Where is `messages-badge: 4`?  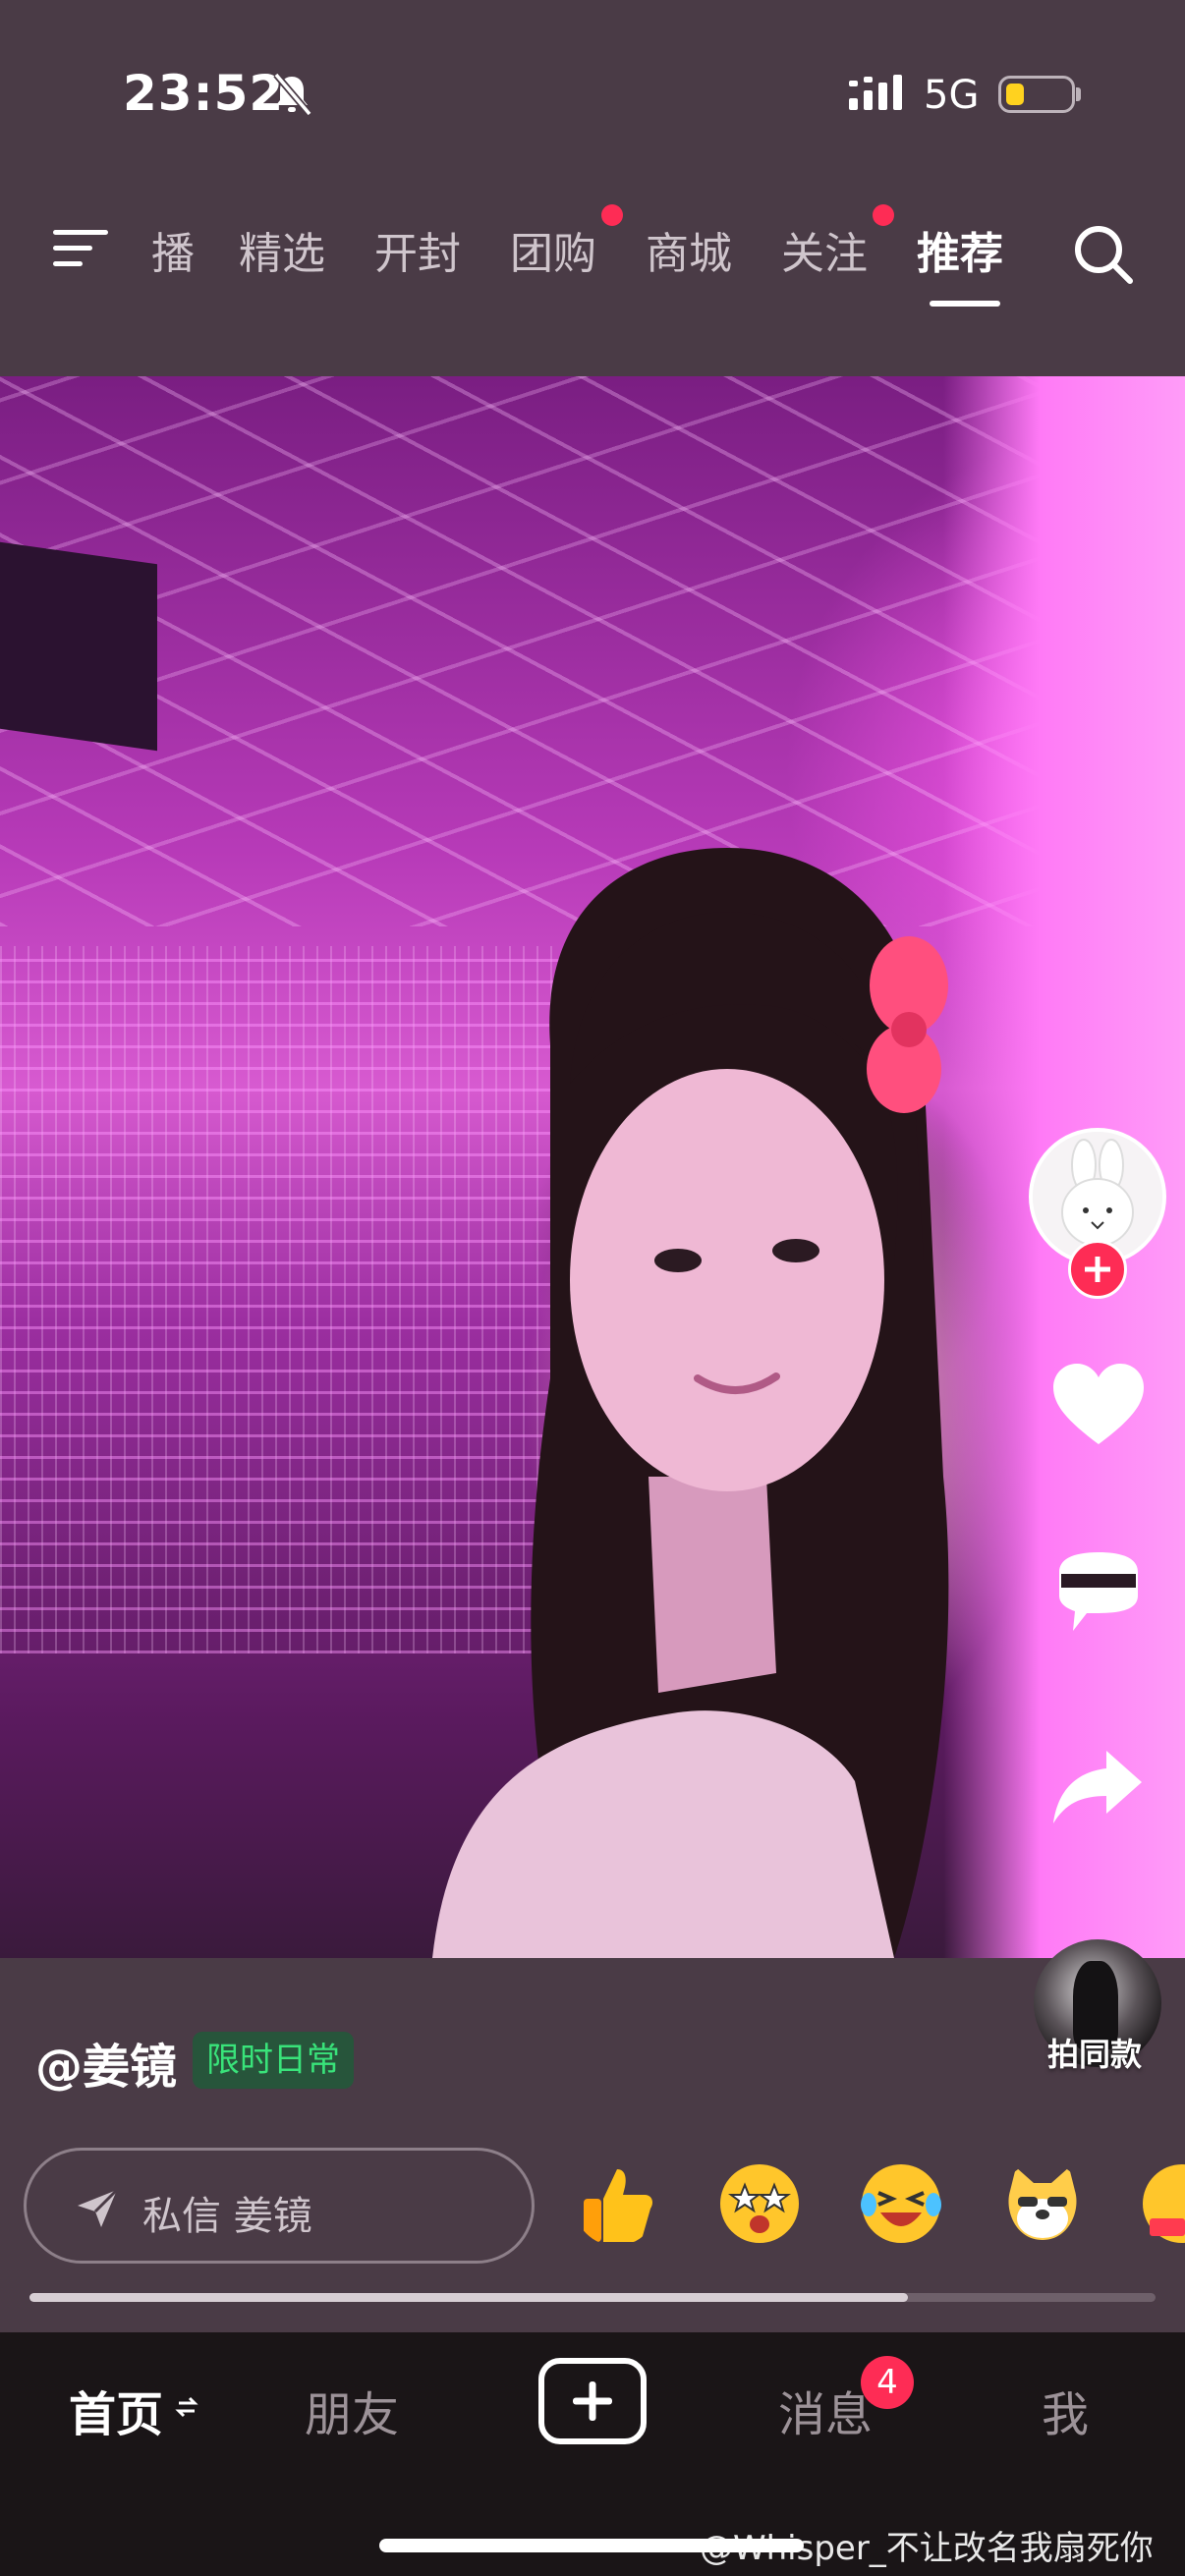 messages-badge: 4 is located at coordinates (888, 2382).